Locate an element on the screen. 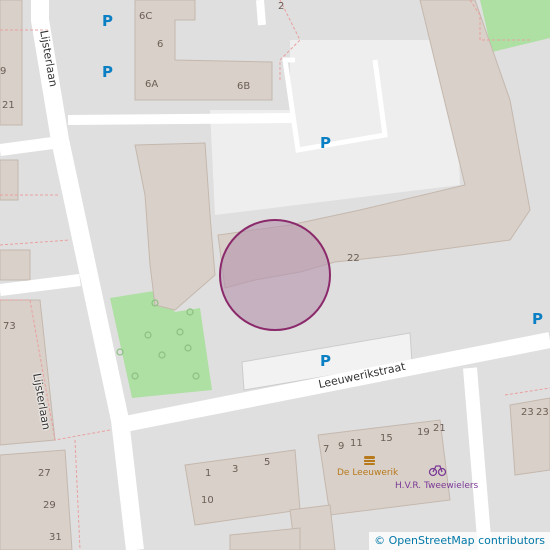  poi-label-hvr-tweewielers: H.V.R. Tweewielers is located at coordinates (436, 486).